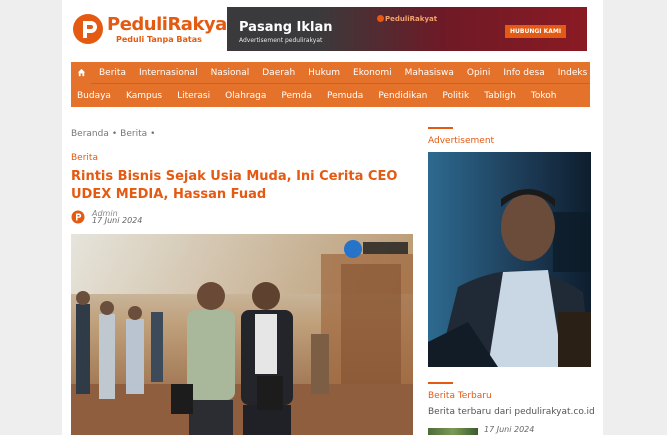  Describe the element at coordinates (460, 396) in the screenshot. I see `sidebar-latest-title: Berita Terbaru` at that location.